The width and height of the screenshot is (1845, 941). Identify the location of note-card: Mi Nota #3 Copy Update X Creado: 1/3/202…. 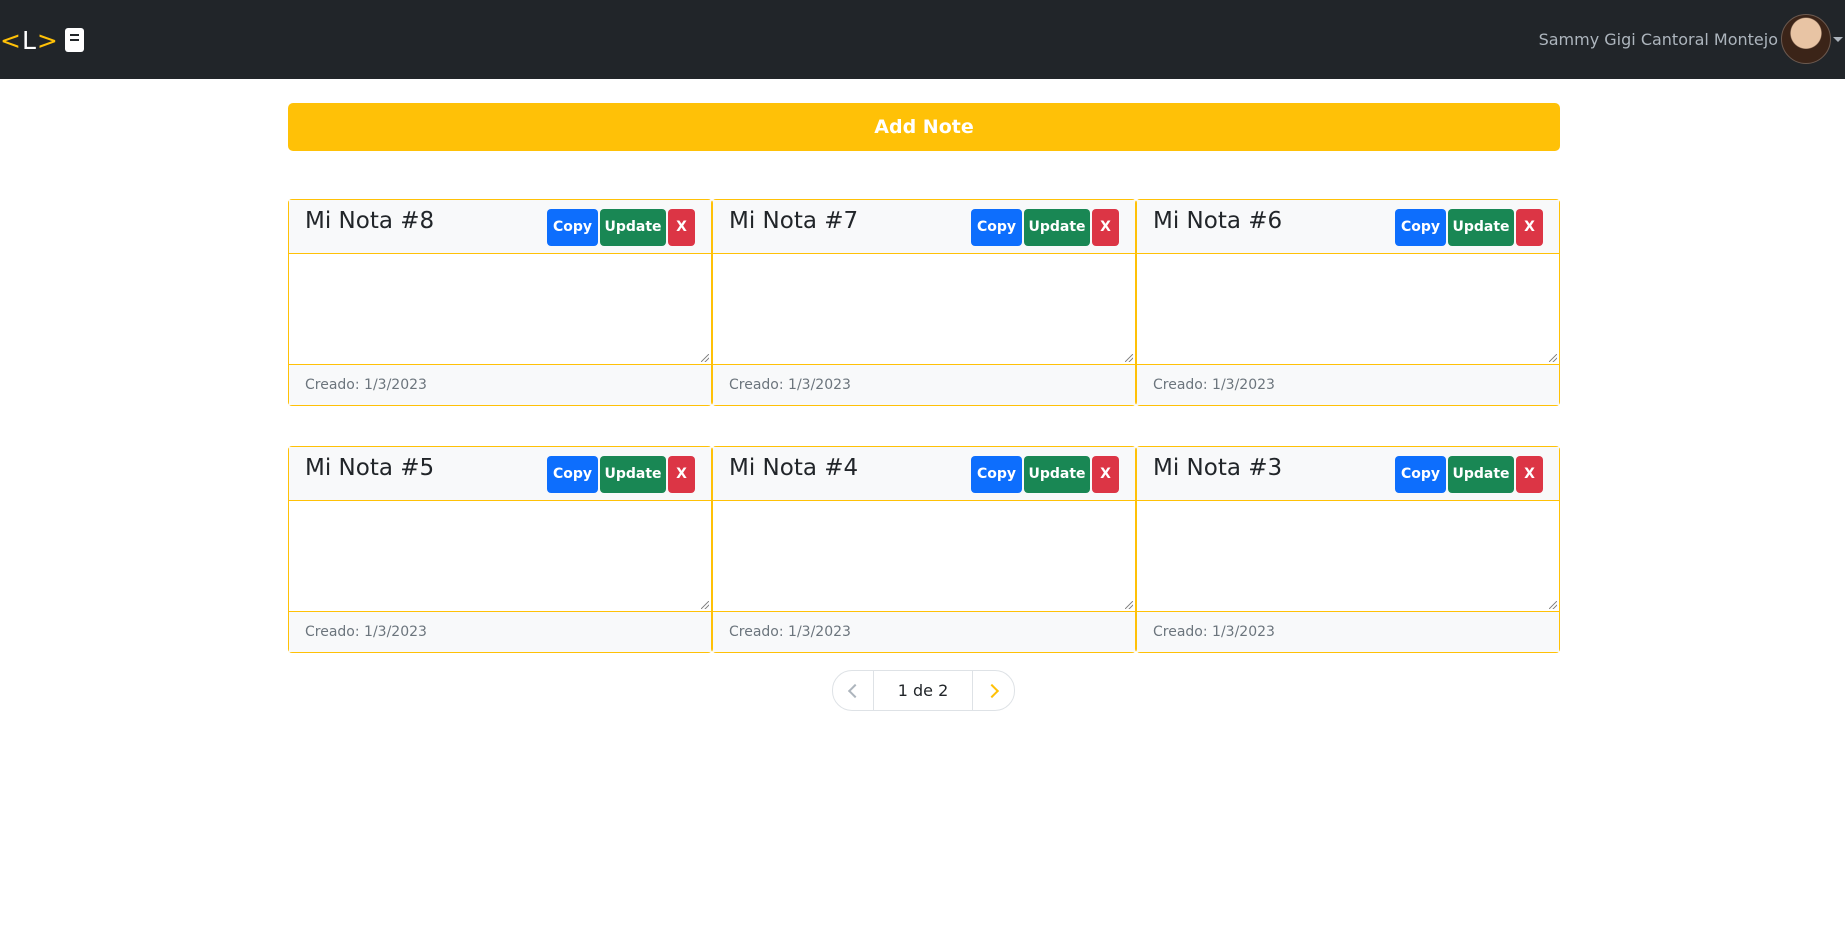
(1348, 549).